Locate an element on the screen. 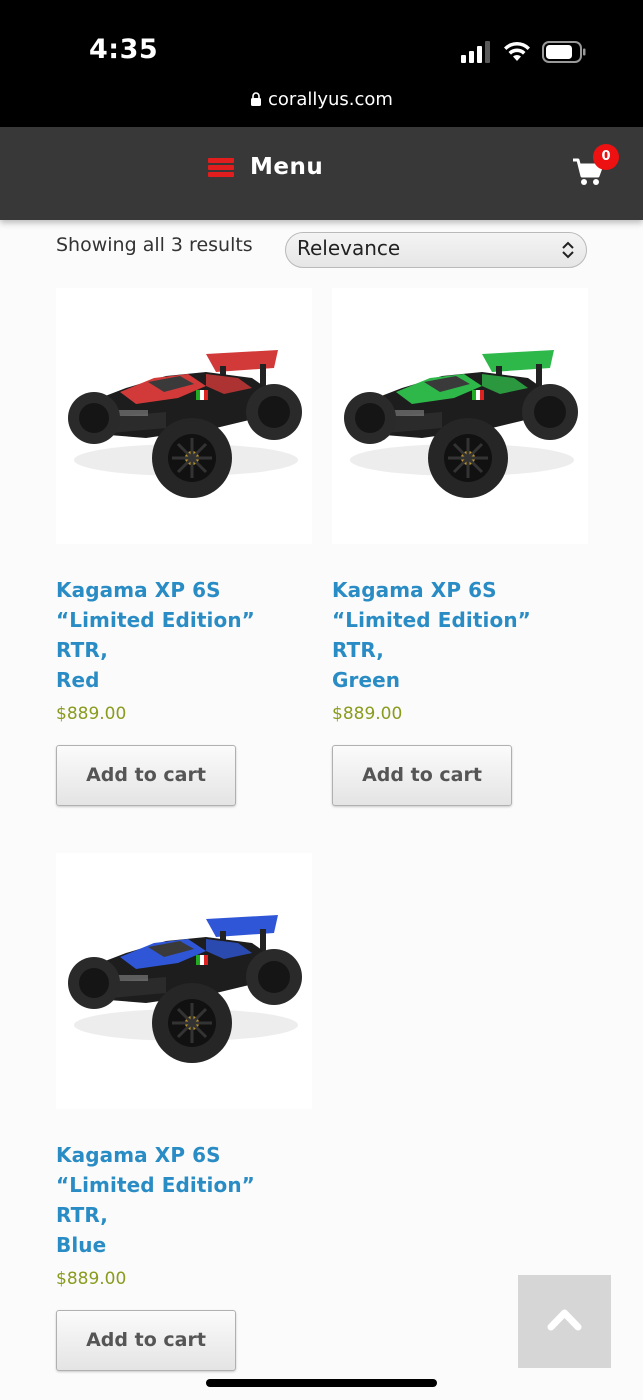 This screenshot has height=1400, width=643. url-text: corallyus.com is located at coordinates (330, 99).